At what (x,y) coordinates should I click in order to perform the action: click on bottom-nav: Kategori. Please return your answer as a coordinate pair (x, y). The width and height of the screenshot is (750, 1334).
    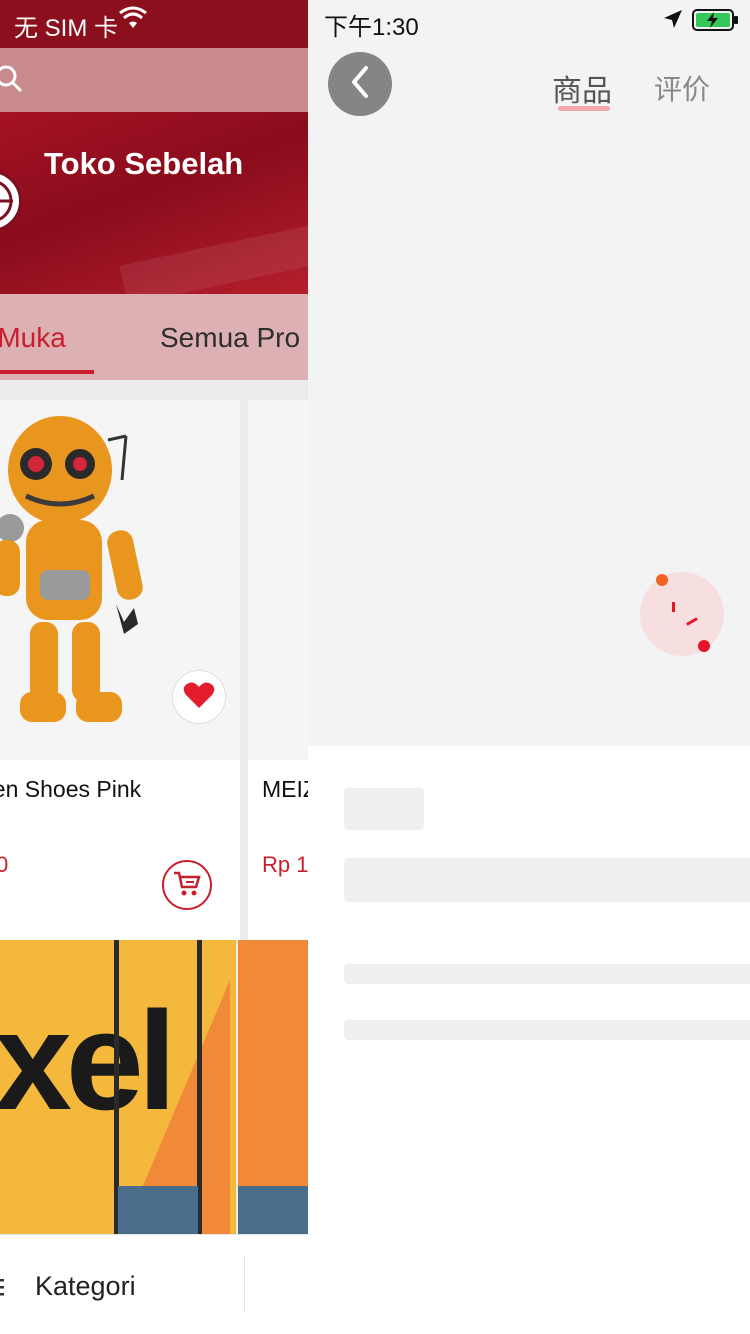
    Looking at the image, I should click on (154, 1284).